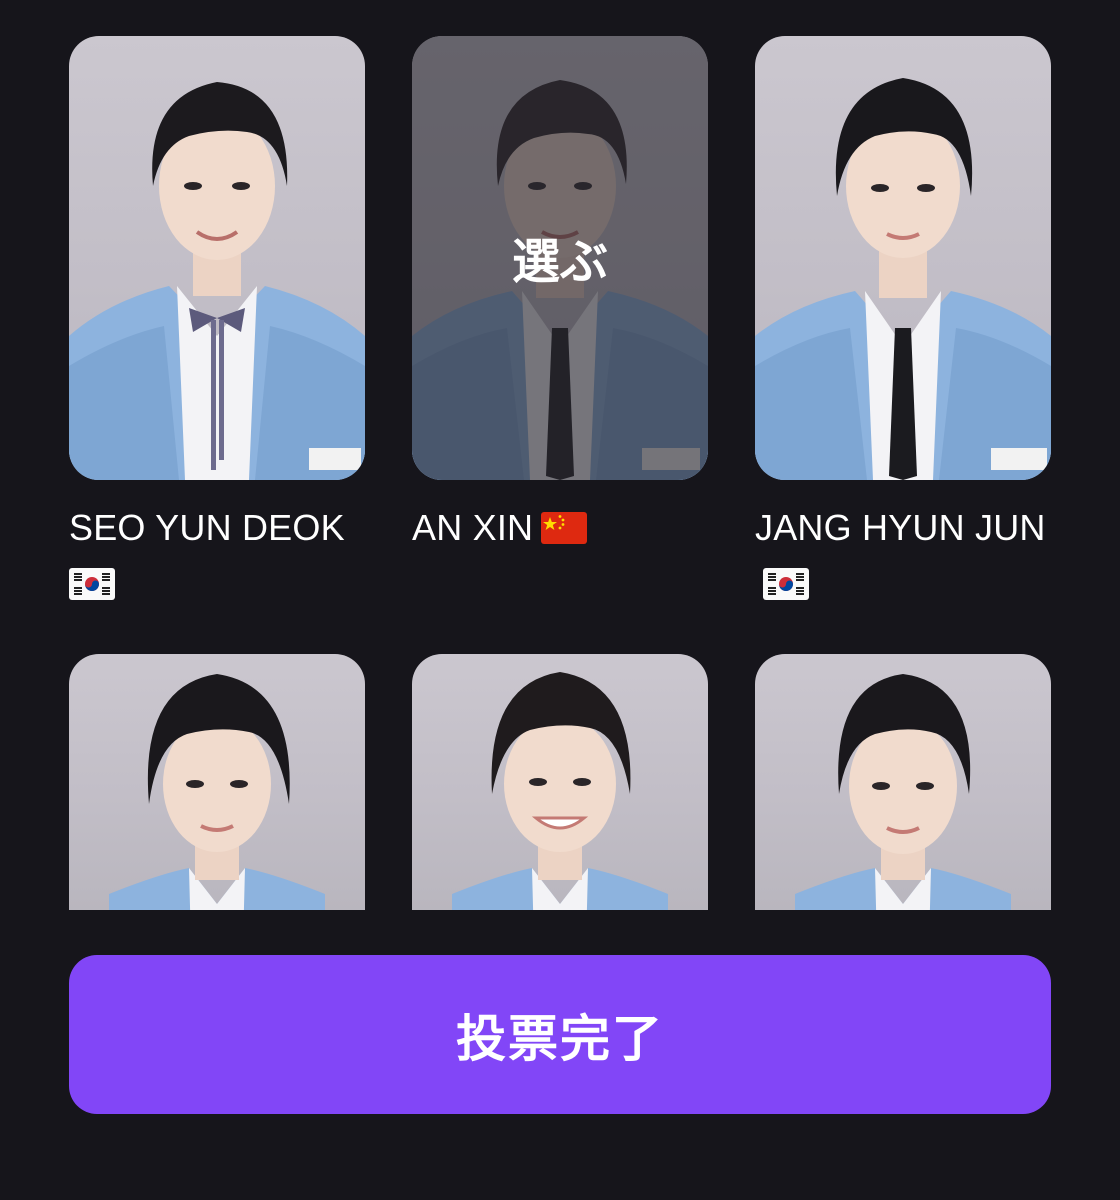 This screenshot has width=1120, height=1200. What do you see at coordinates (560, 1034) in the screenshot?
I see `vote-complete-button: 投票完了` at bounding box center [560, 1034].